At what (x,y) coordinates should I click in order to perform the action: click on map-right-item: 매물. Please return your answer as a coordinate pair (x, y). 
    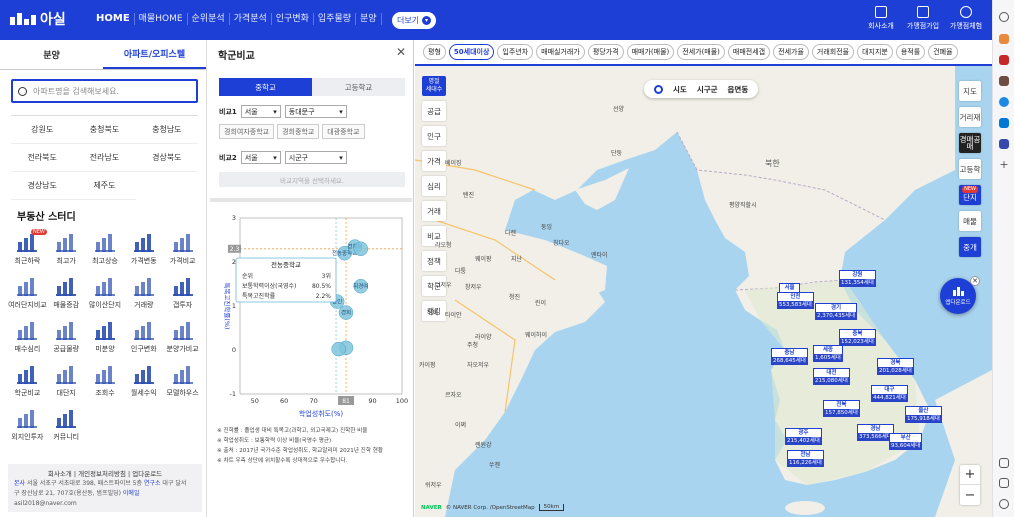
    Looking at the image, I should click on (970, 221).